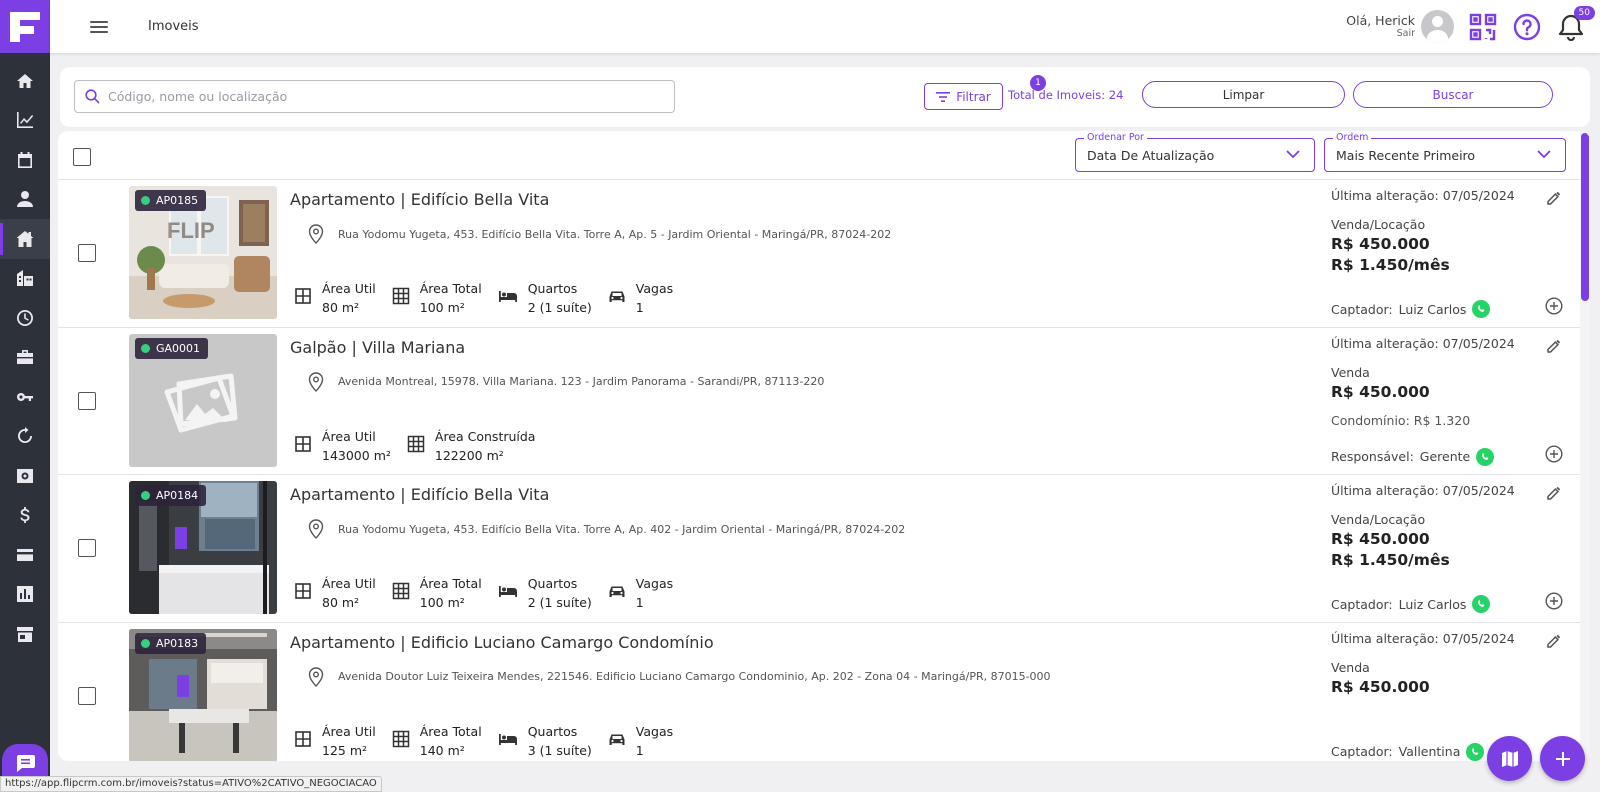  I want to click on add-property-button, so click(1562, 758).